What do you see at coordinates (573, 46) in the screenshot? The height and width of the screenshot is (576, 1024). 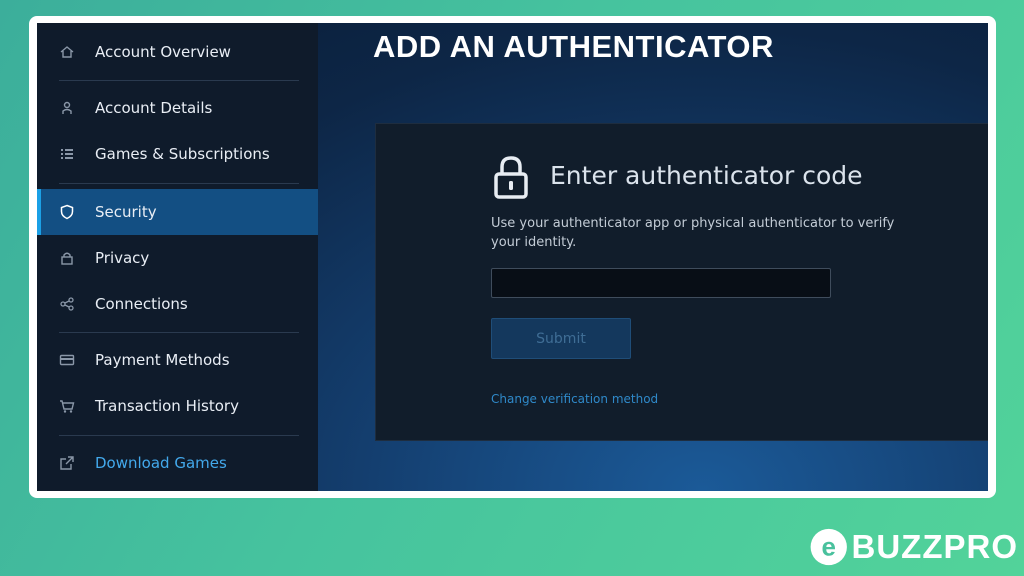 I see `page-title: ADD AN AUTHENTICATOR` at bounding box center [573, 46].